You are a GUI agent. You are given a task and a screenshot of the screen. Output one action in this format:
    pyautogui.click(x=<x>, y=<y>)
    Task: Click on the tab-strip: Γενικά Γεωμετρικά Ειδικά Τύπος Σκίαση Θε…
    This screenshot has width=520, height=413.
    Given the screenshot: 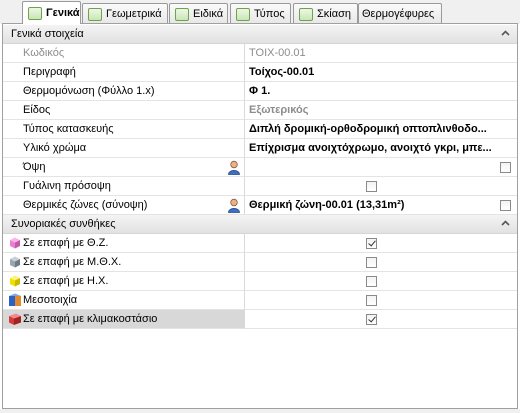 What is the action you would take?
    pyautogui.click(x=260, y=12)
    